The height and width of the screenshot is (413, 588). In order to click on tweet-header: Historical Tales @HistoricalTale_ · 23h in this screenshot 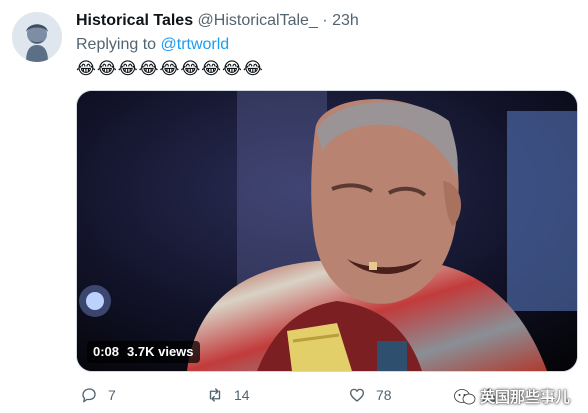, I will do `click(217, 21)`.